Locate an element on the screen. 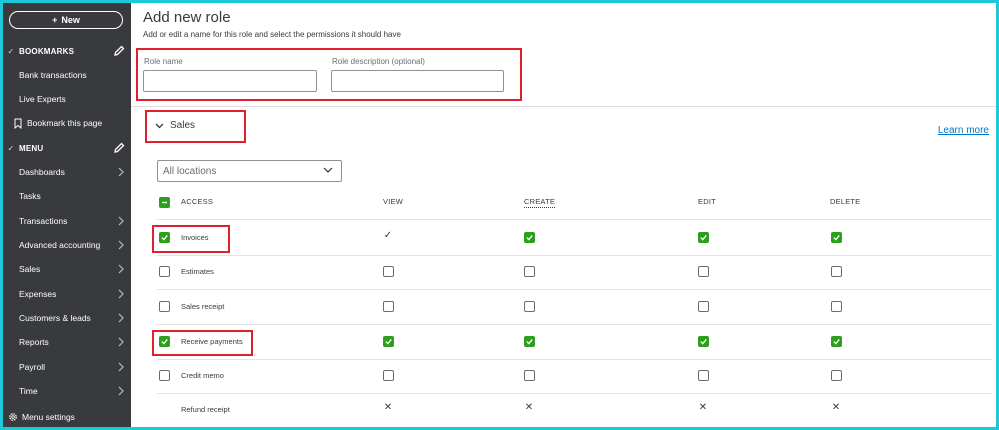  credit-memo-delete-checkbox is located at coordinates (836, 375).